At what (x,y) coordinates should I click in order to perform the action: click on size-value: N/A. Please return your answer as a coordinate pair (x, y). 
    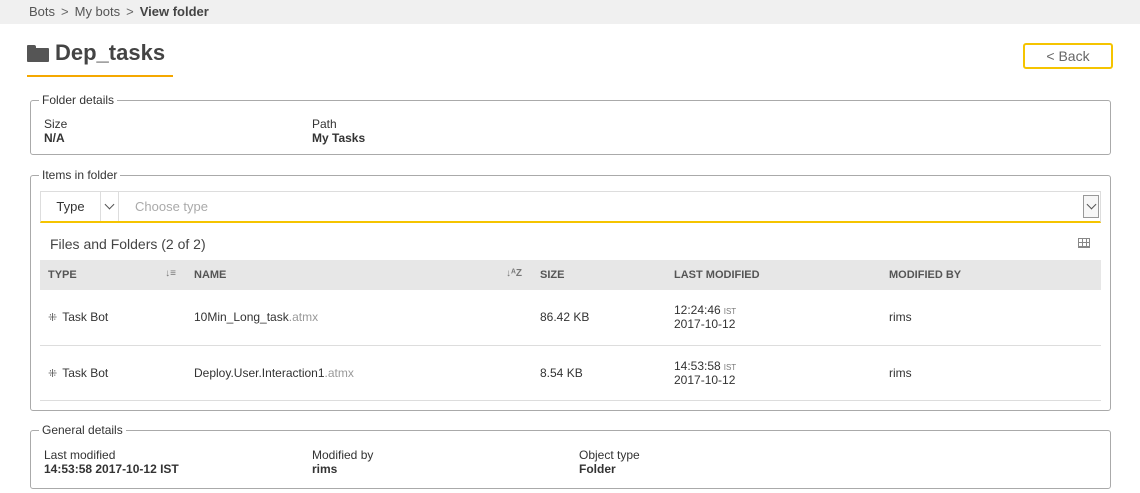
    Looking at the image, I should click on (54, 138).